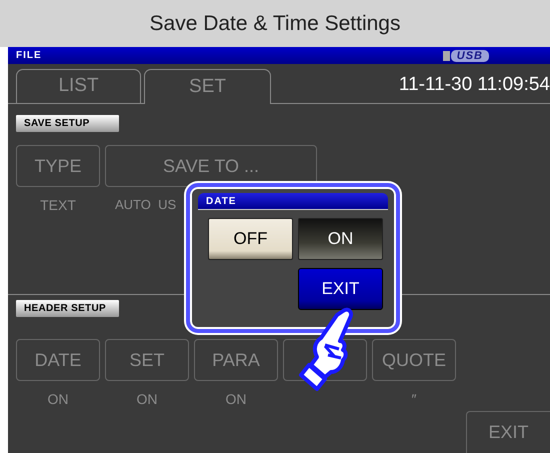  I want to click on tab: LIST, so click(78, 86).